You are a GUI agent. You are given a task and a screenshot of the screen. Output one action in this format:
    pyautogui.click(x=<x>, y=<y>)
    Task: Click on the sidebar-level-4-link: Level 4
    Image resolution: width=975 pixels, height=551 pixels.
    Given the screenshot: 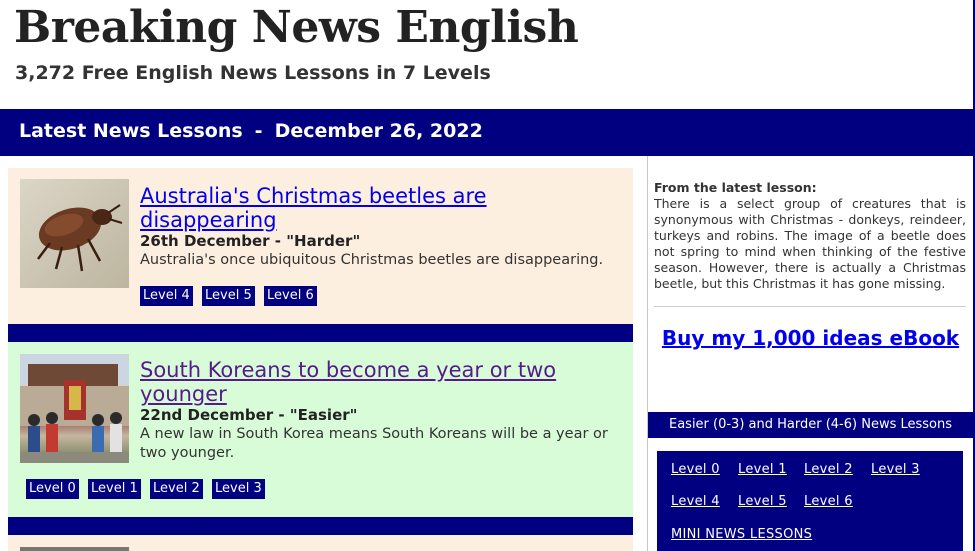 What is the action you would take?
    pyautogui.click(x=695, y=501)
    